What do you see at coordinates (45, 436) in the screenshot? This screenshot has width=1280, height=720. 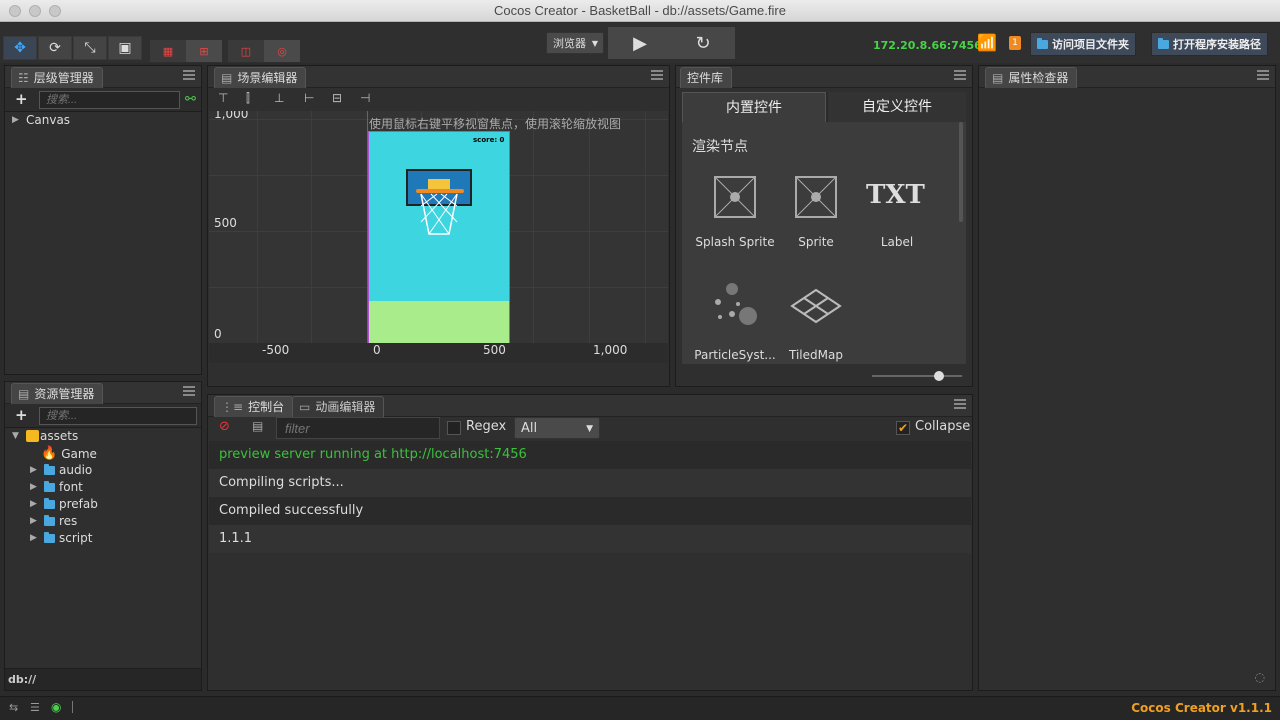 I see `tree-node-assets: ▼ assets` at bounding box center [45, 436].